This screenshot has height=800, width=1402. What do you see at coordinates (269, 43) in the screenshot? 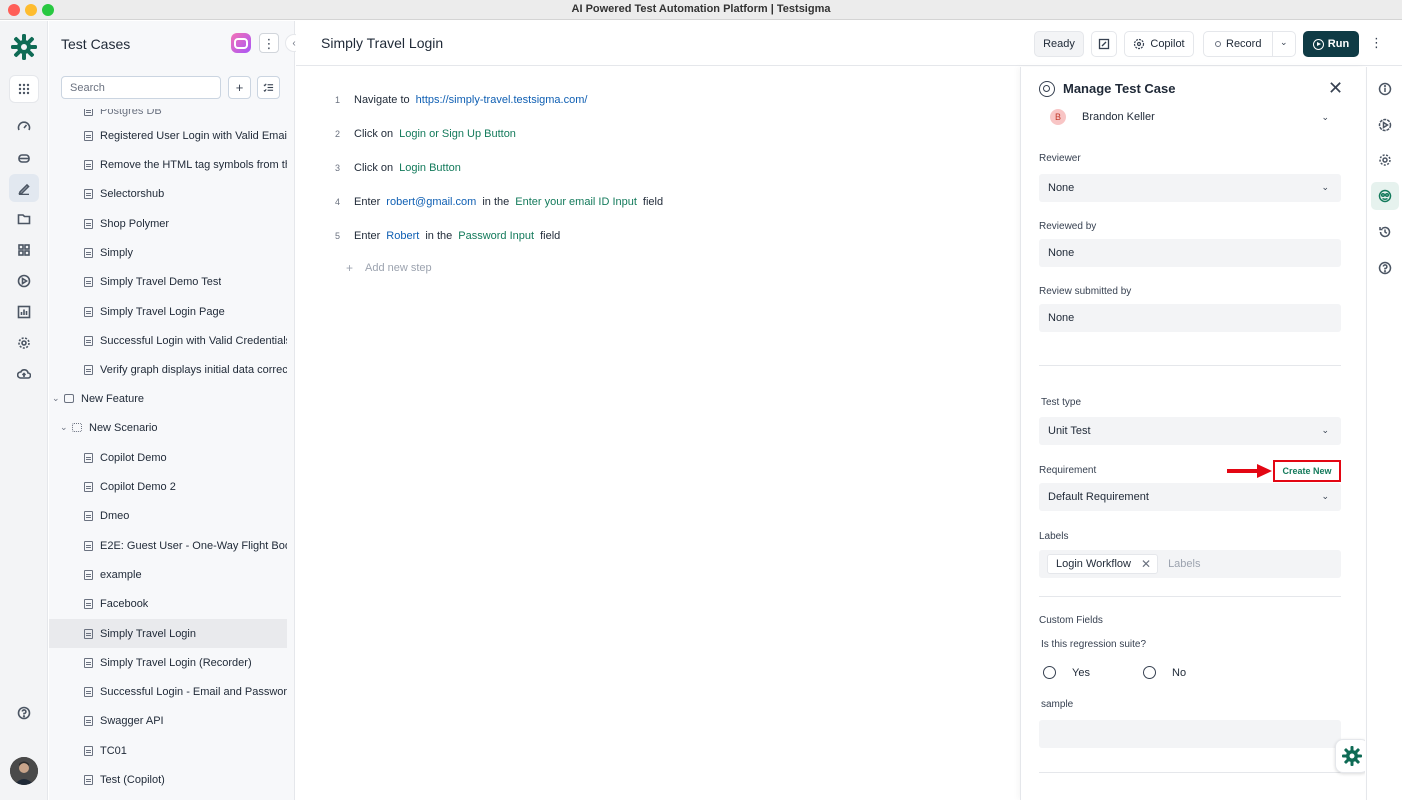
I see `panel-more-button: ⋮` at bounding box center [269, 43].